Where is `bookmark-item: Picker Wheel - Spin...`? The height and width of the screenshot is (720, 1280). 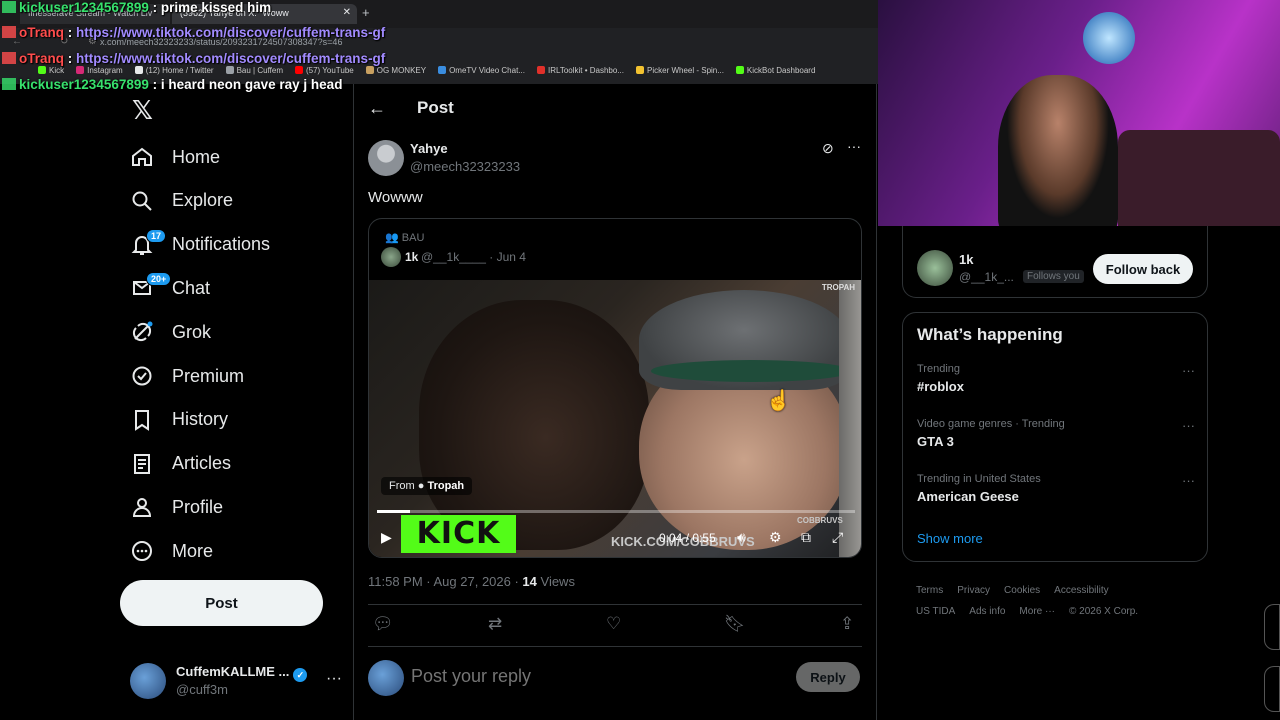
bookmark-item: Picker Wheel - Spin... is located at coordinates (680, 70).